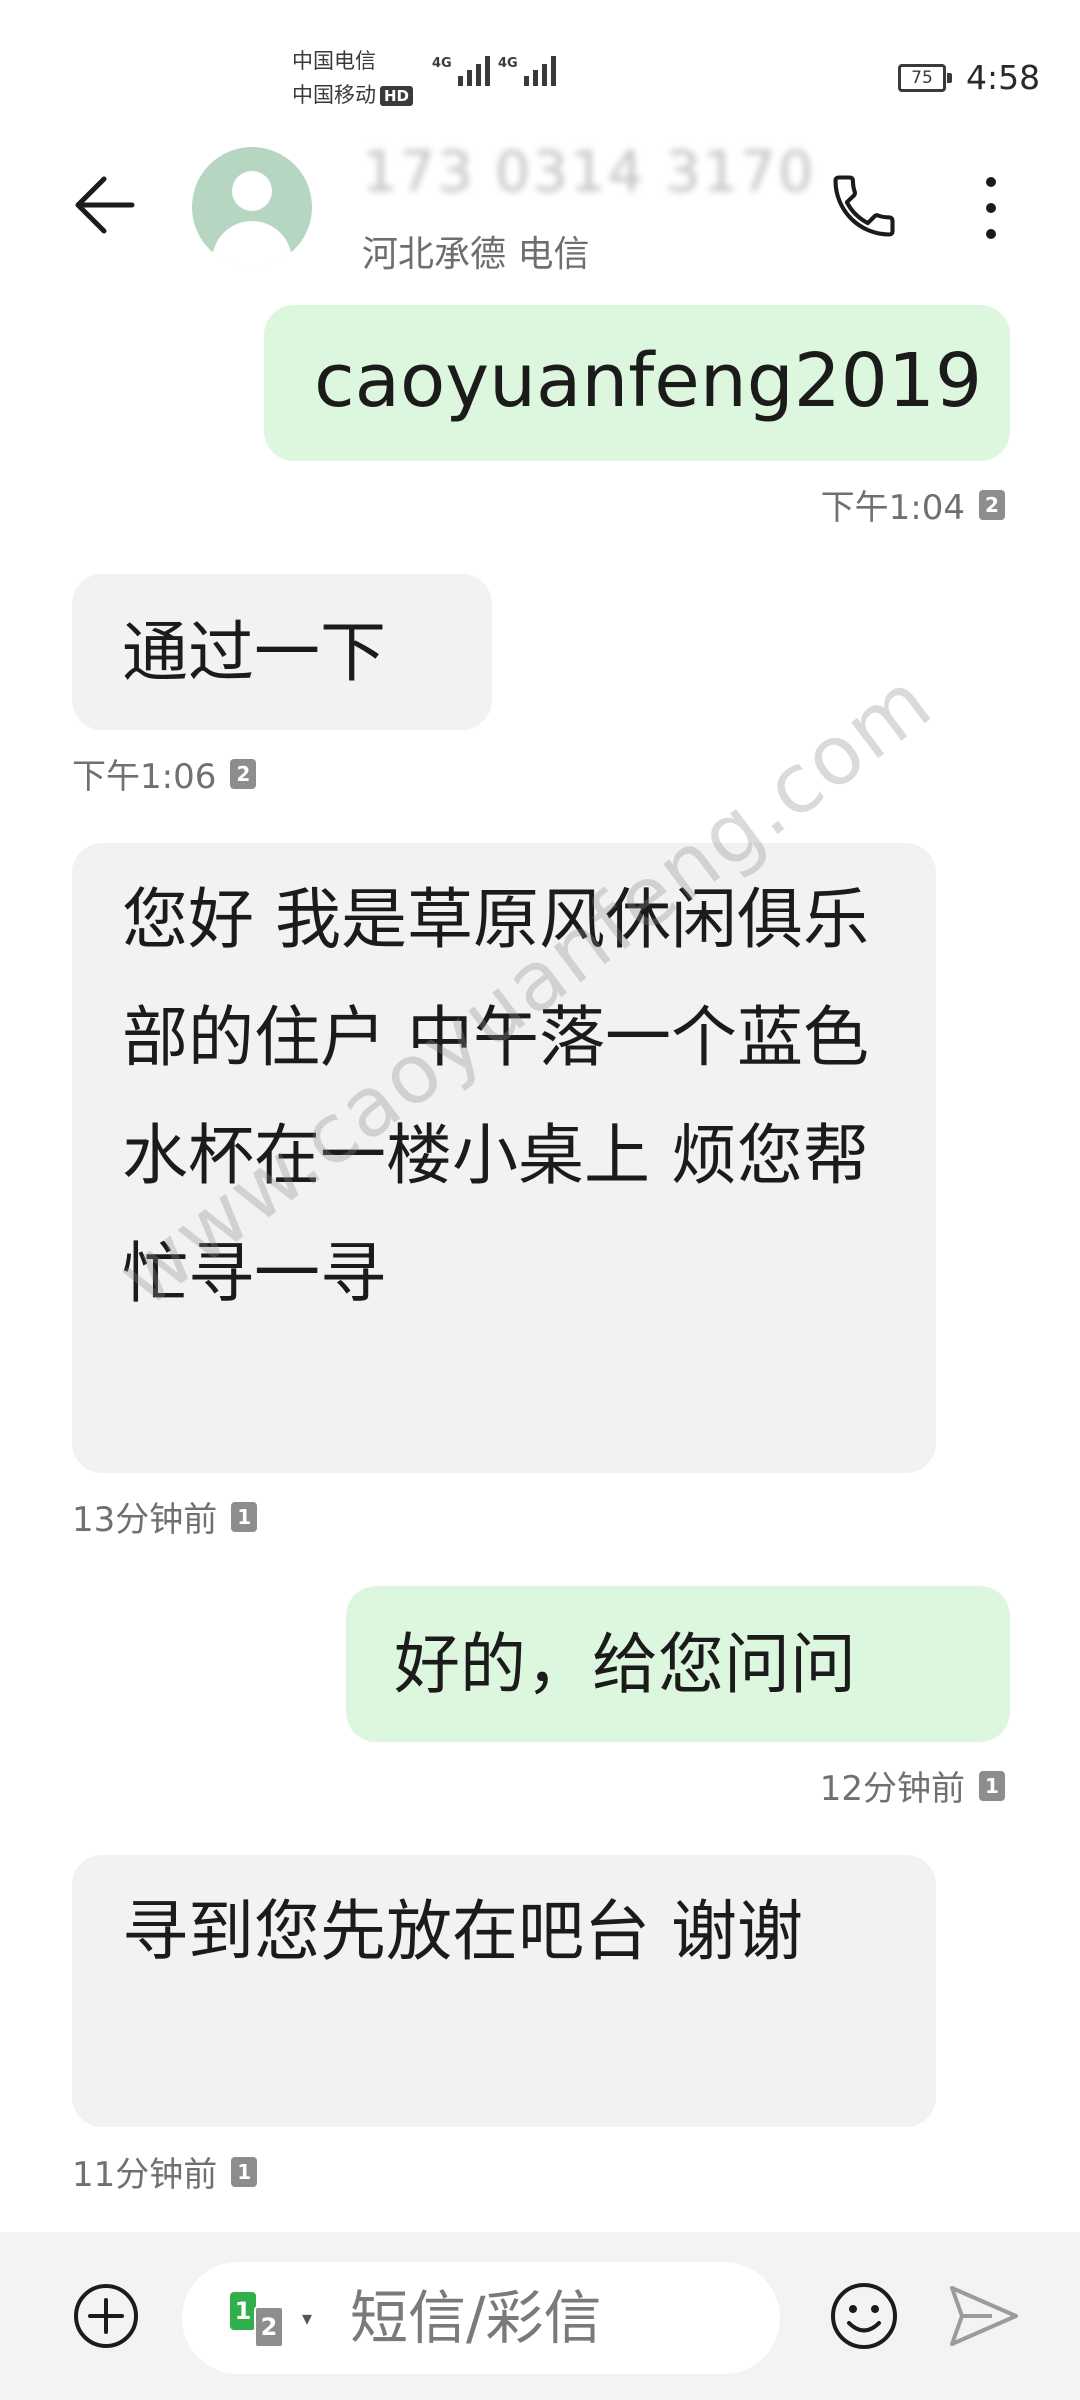  I want to click on message-meta: 下午1:06 2, so click(164, 773).